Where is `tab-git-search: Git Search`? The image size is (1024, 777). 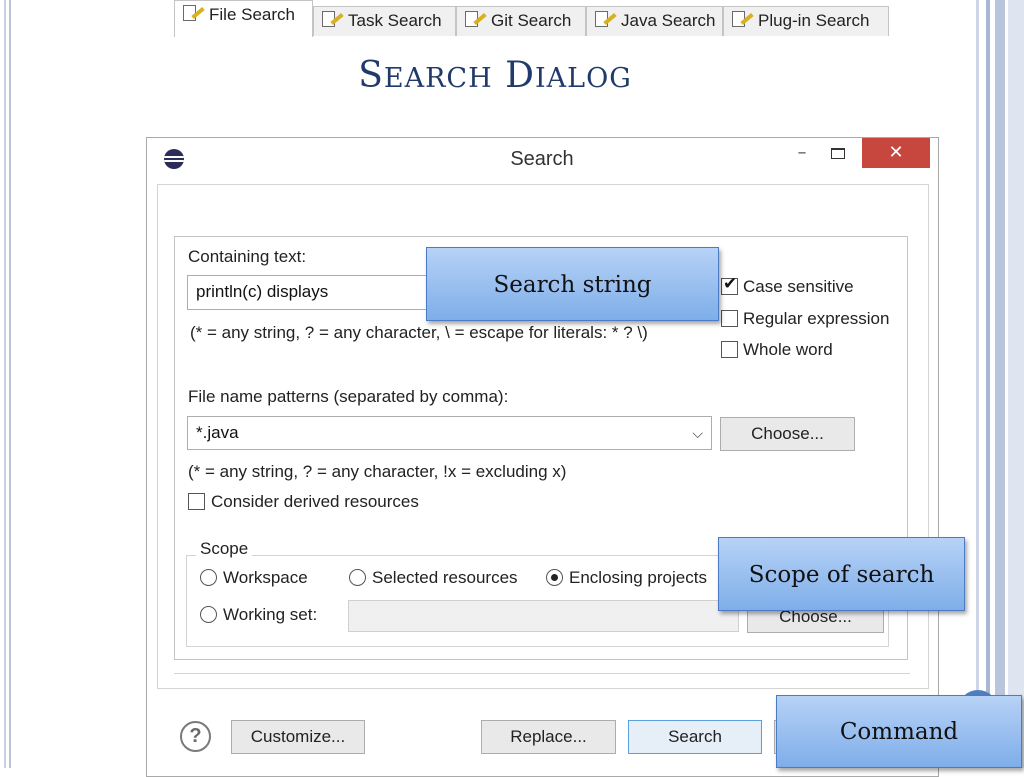
tab-git-search: Git Search is located at coordinates (521, 21).